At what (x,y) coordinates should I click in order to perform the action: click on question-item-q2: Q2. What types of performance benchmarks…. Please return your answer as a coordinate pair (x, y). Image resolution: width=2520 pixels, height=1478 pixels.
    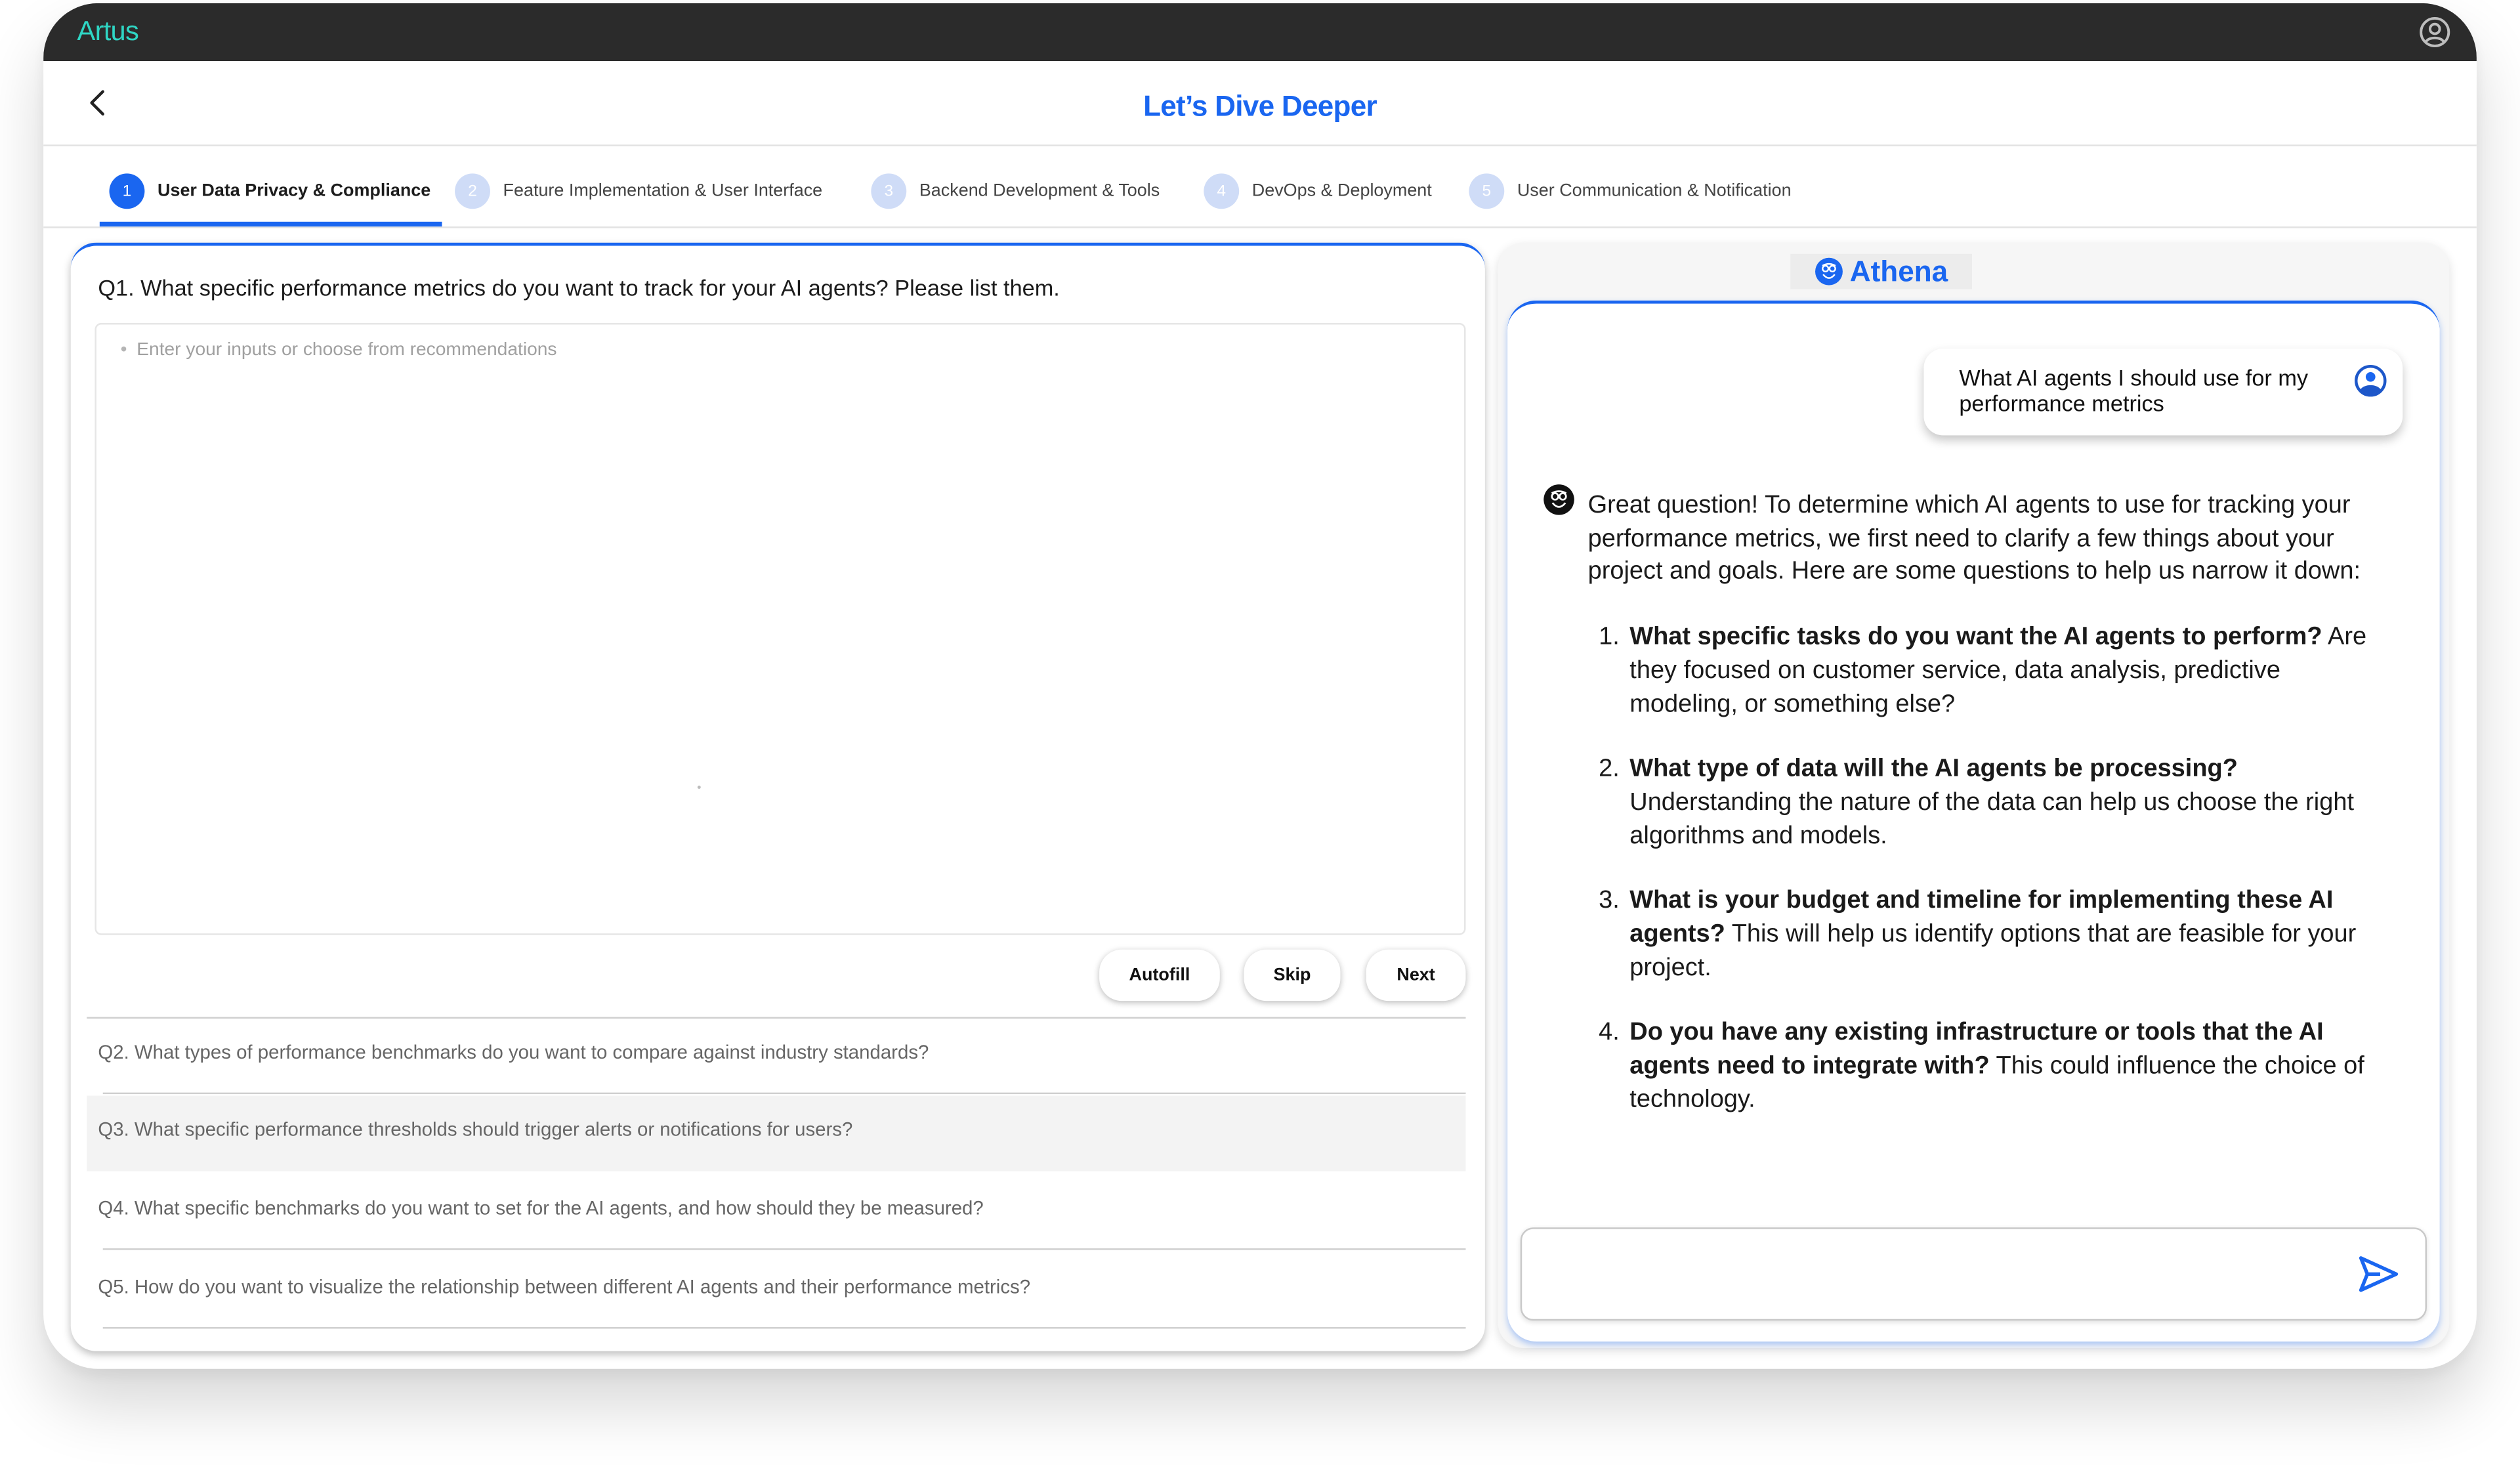
    Looking at the image, I should click on (776, 1057).